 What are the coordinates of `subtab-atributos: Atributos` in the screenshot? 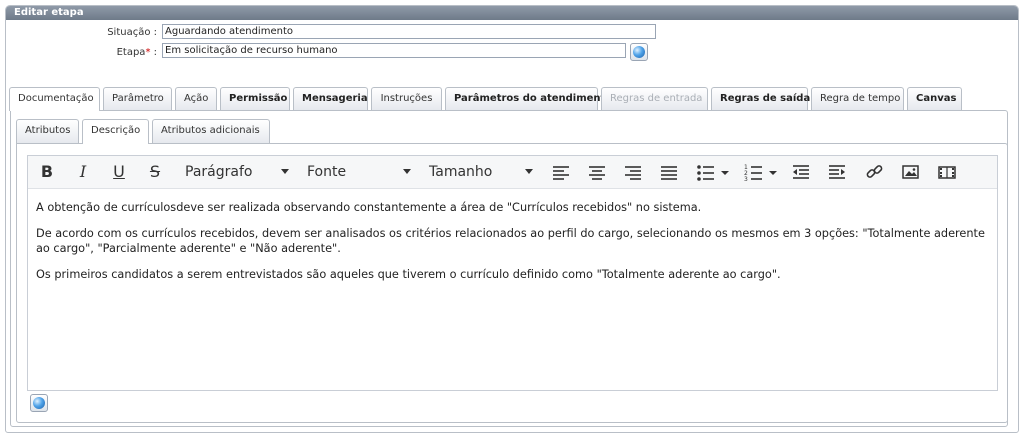 It's located at (47, 131).